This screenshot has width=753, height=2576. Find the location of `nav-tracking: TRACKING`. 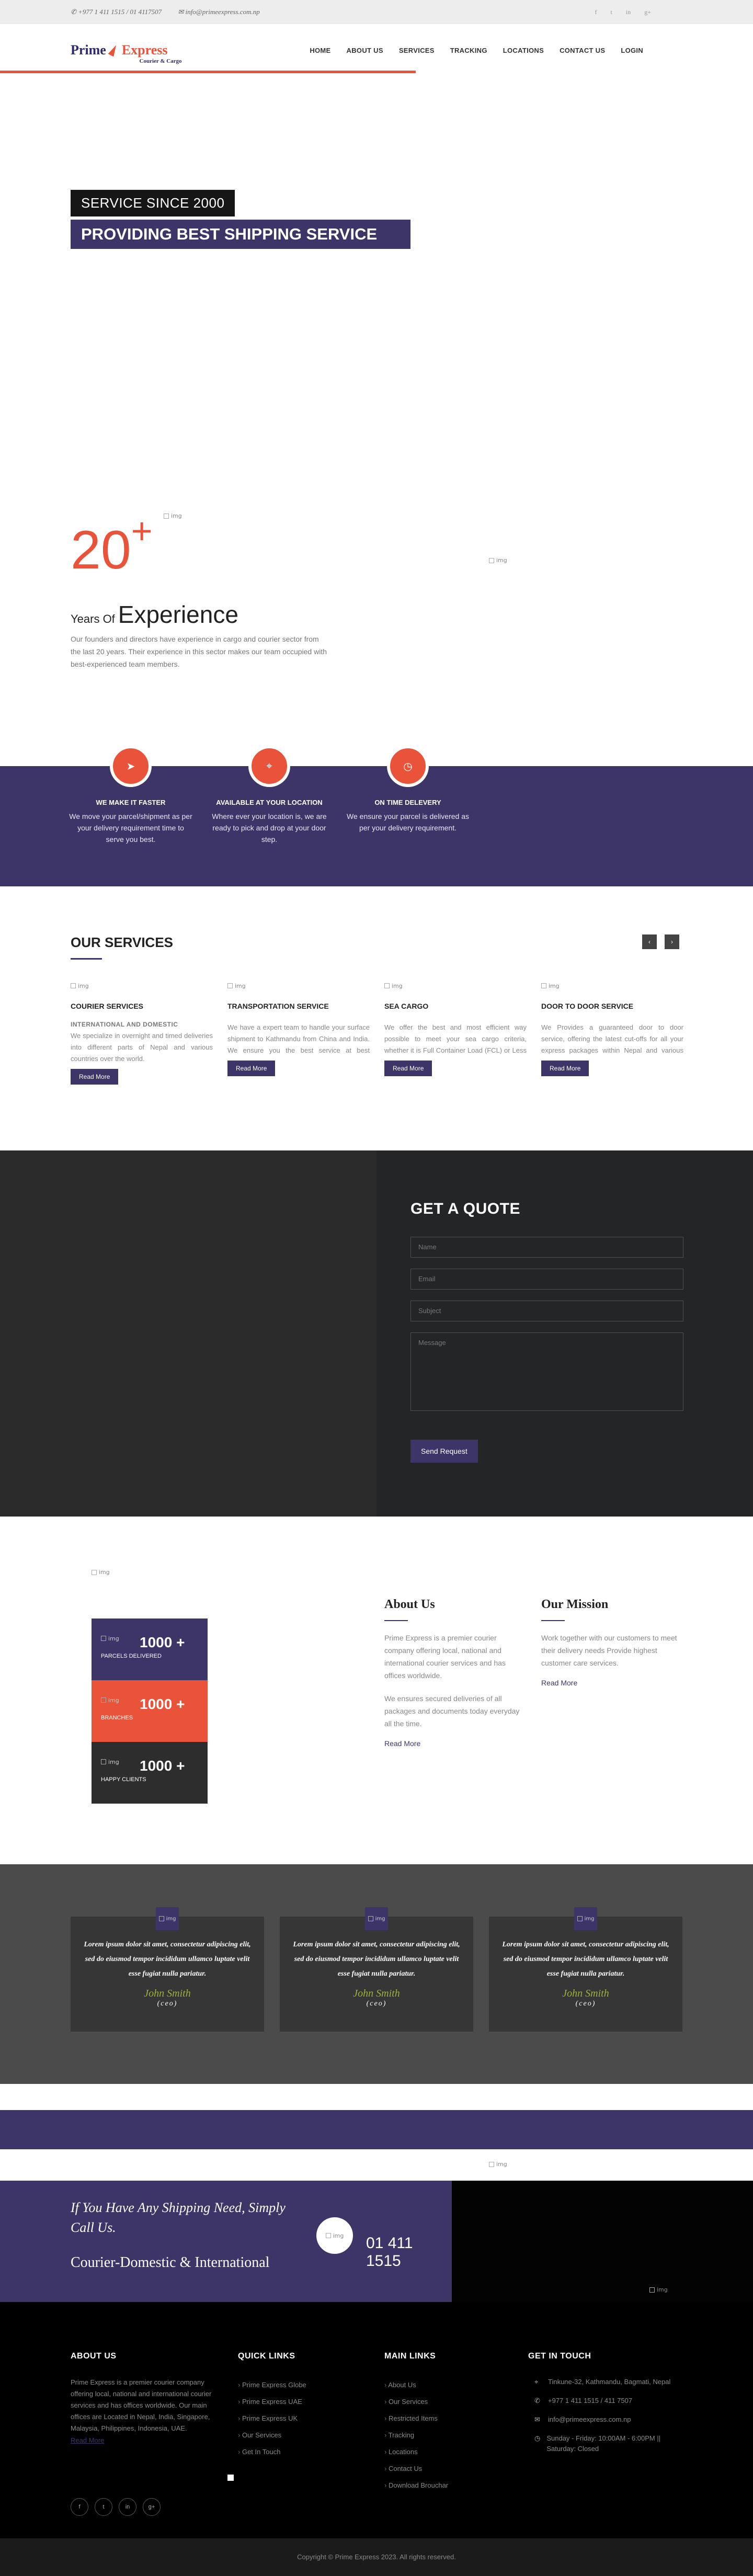

nav-tracking: TRACKING is located at coordinates (469, 50).